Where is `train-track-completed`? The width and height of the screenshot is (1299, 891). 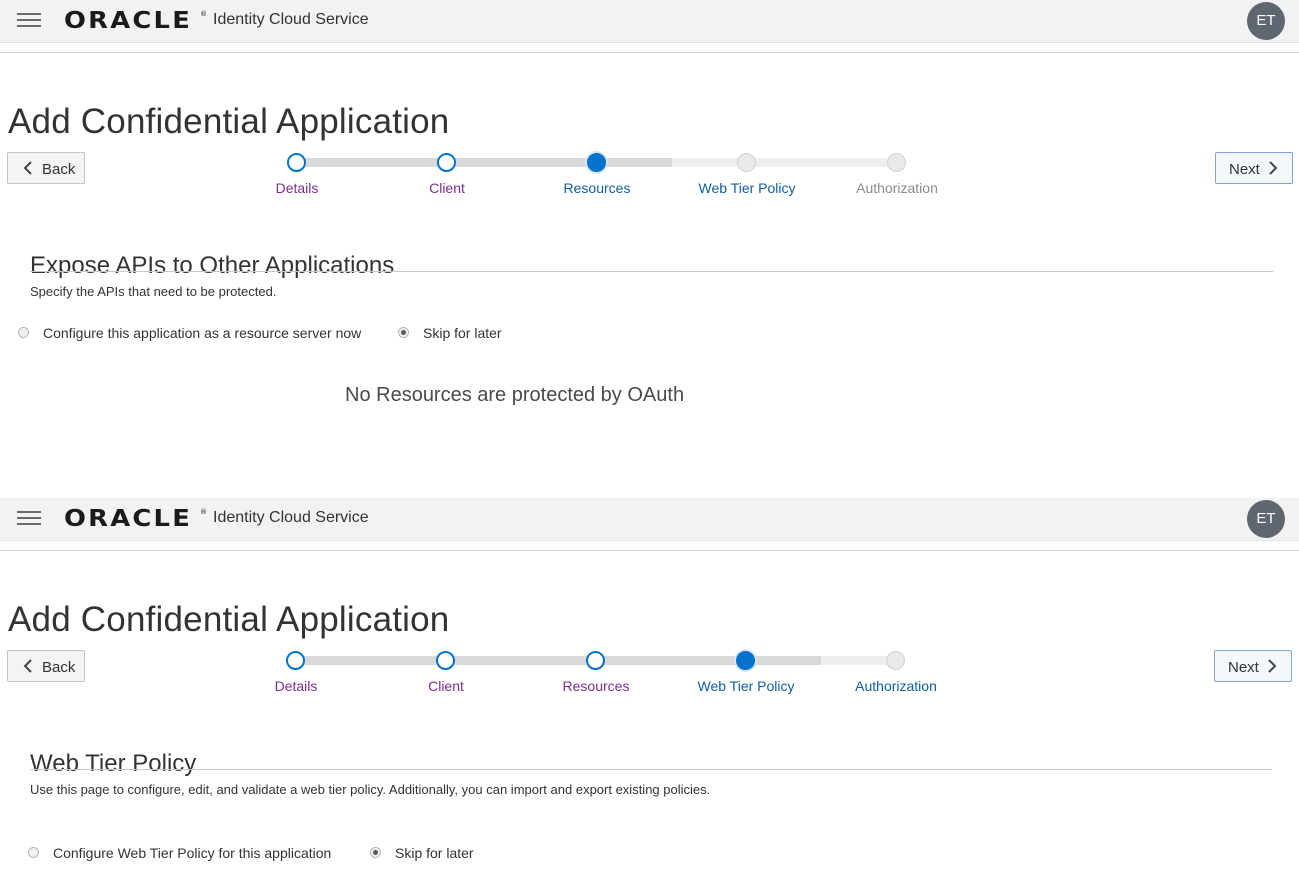
train-track-completed is located at coordinates (484, 162).